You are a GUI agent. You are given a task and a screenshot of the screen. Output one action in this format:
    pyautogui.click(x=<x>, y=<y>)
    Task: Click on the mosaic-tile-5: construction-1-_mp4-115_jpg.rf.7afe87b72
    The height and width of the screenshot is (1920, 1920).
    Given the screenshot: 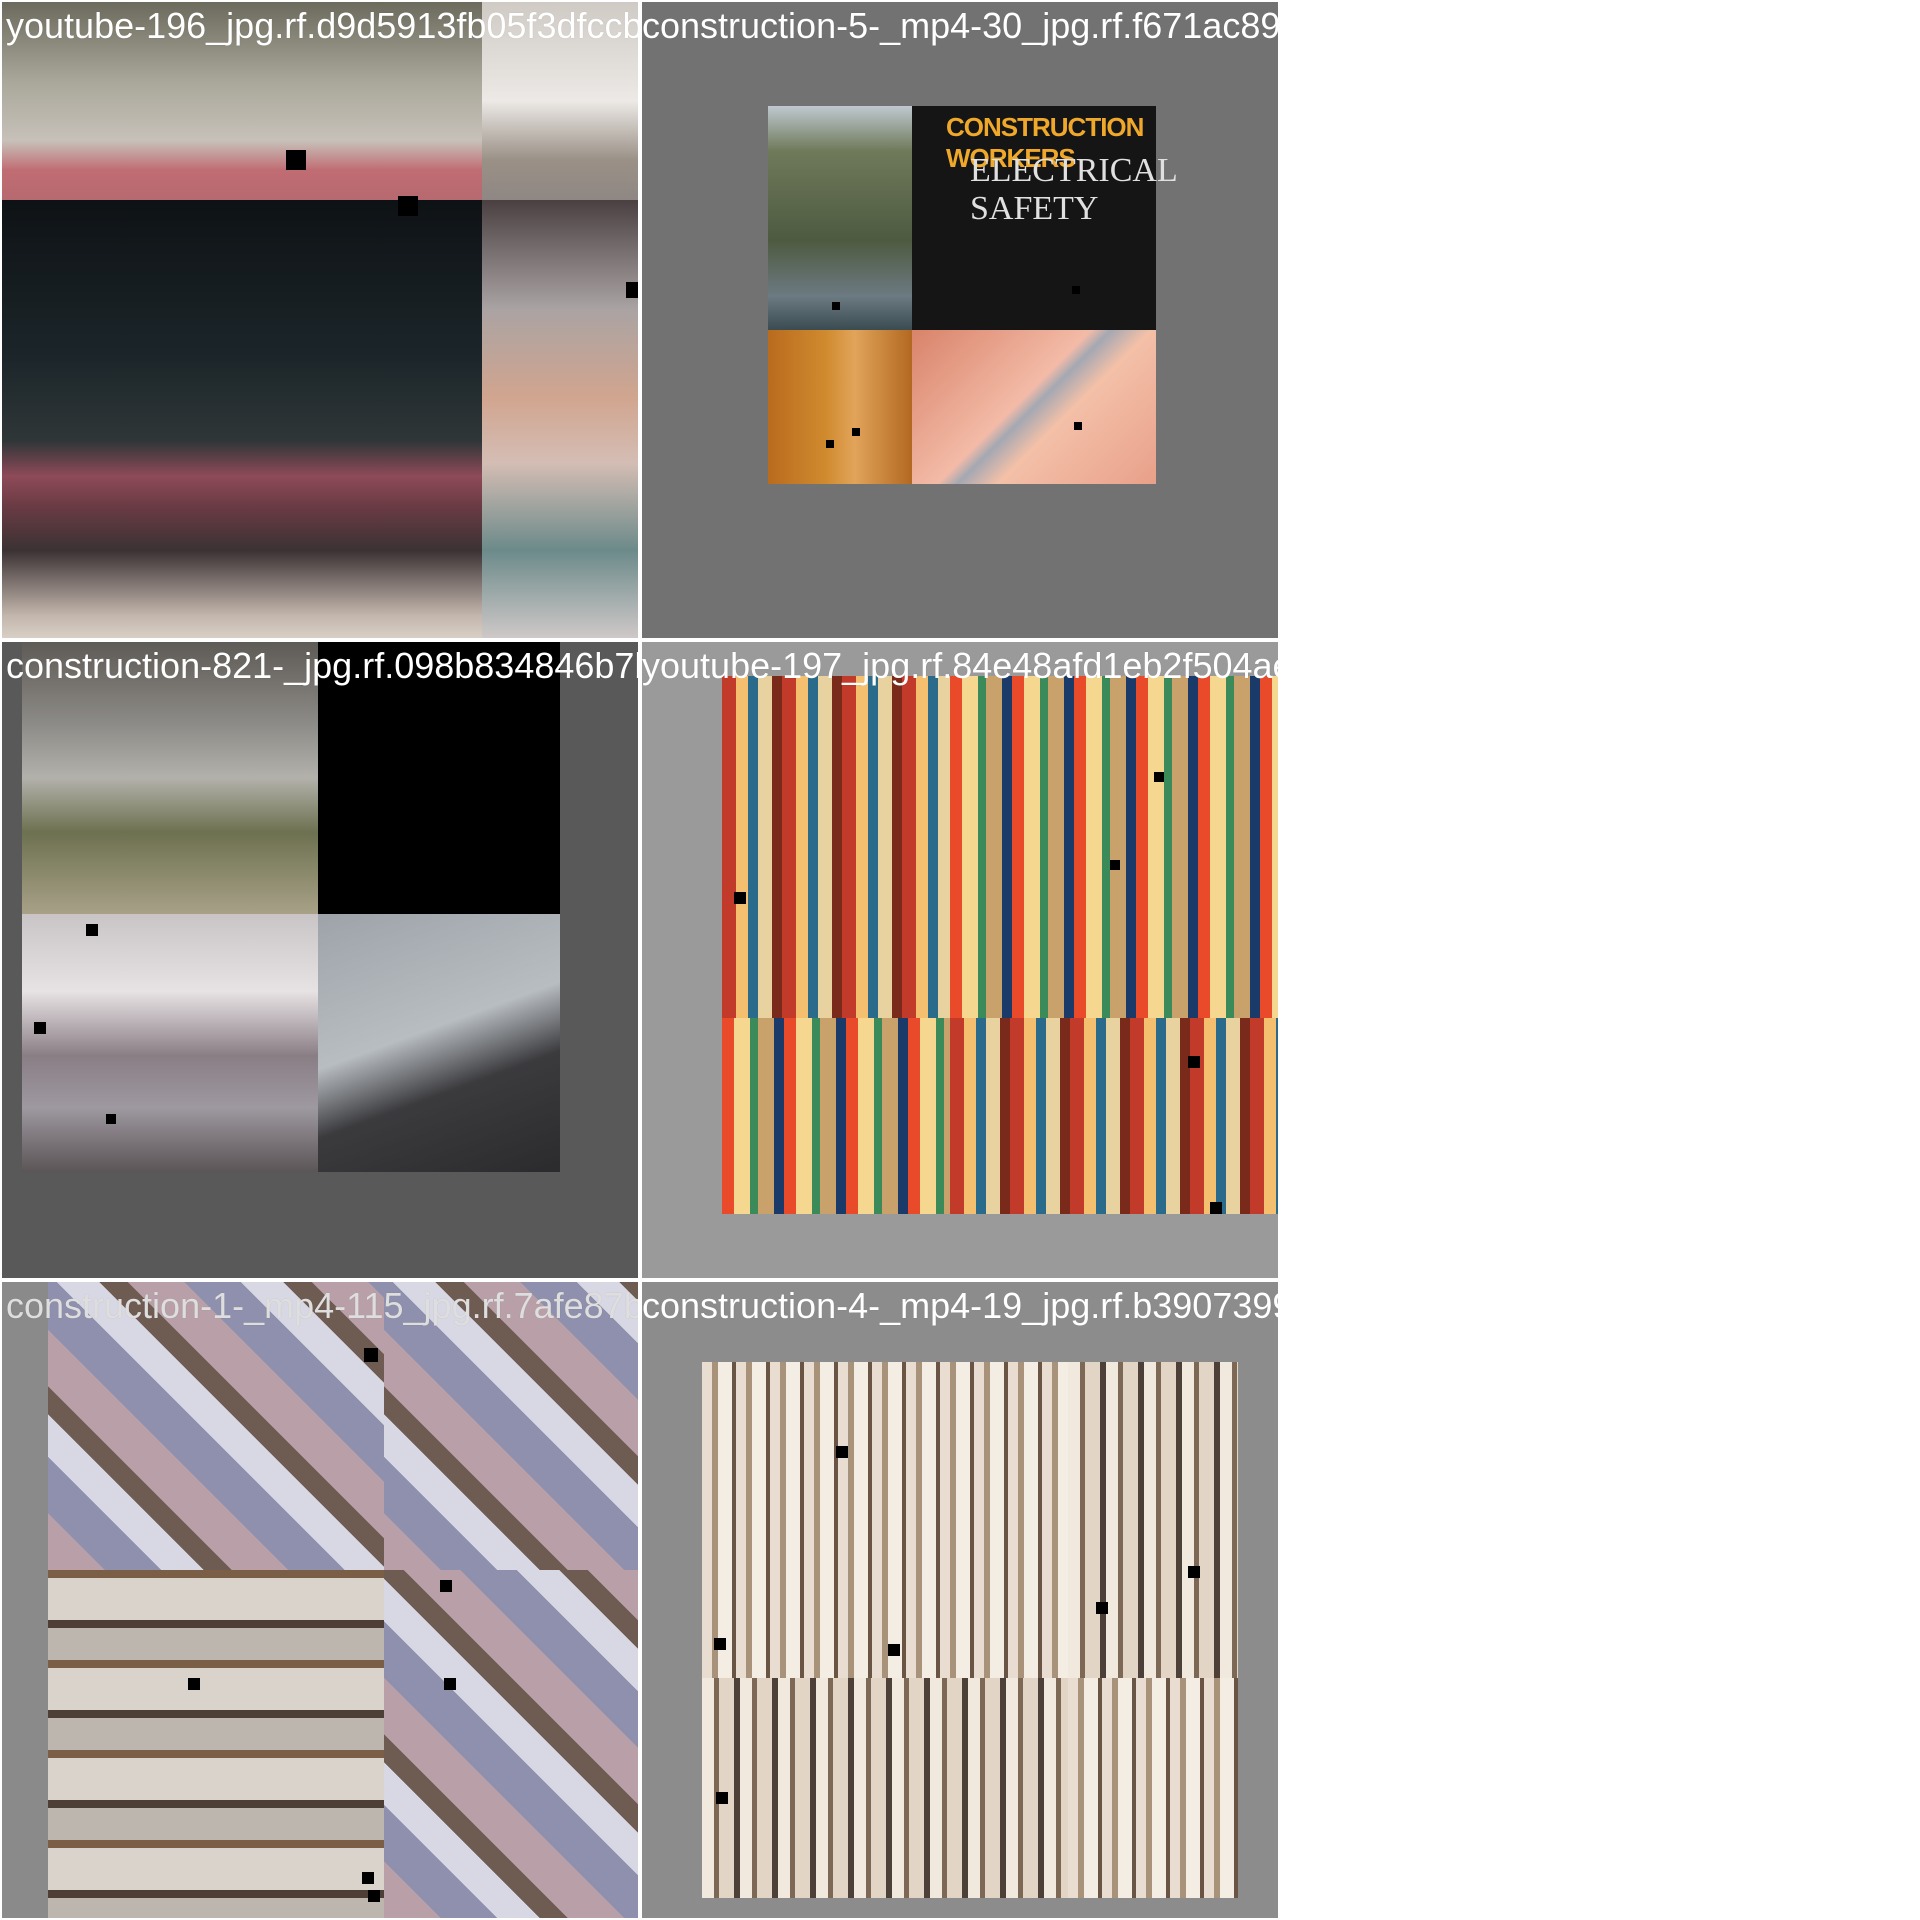 What is the action you would take?
    pyautogui.click(x=320, y=1600)
    